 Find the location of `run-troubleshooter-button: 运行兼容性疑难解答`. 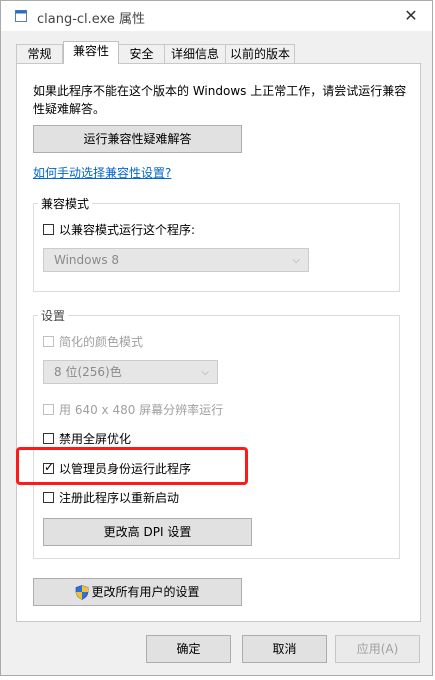

run-troubleshooter-button: 运行兼容性疑难解答 is located at coordinates (137, 139).